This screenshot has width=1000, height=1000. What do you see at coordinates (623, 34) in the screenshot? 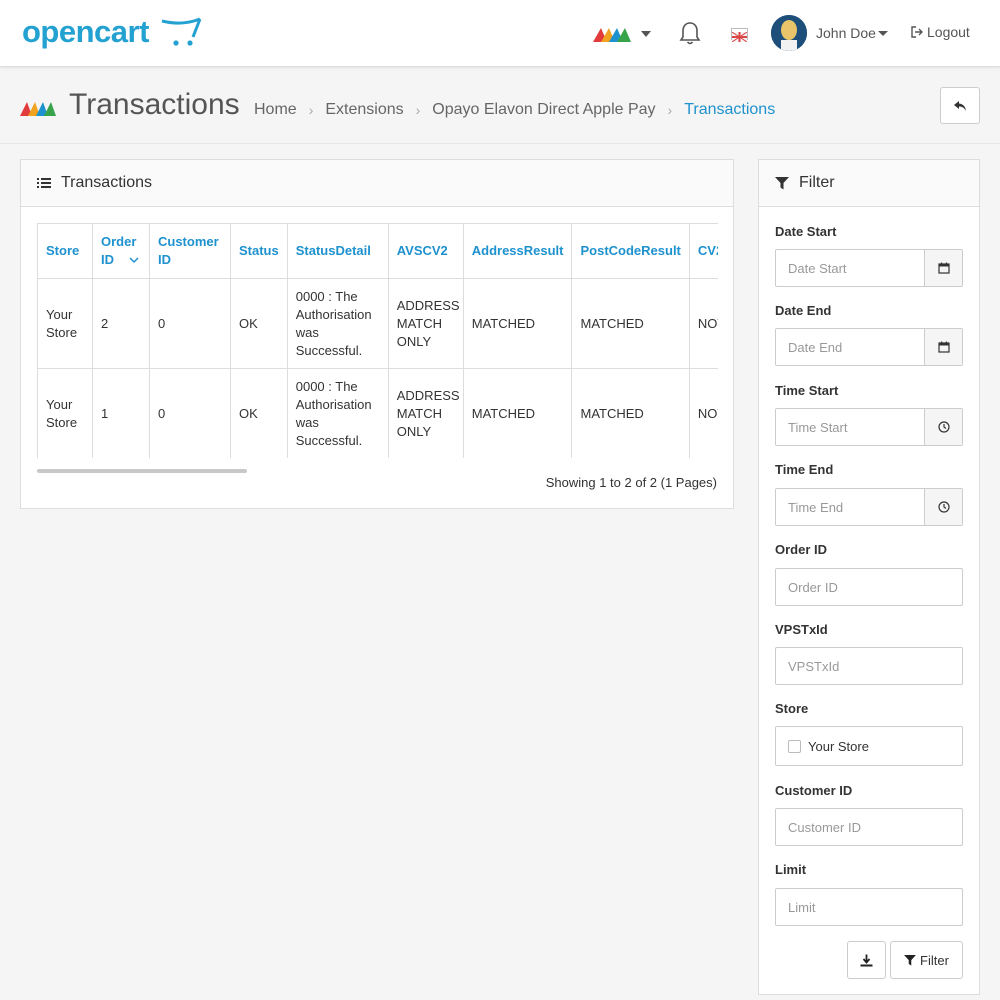
I see `brand-menu-icon` at bounding box center [623, 34].